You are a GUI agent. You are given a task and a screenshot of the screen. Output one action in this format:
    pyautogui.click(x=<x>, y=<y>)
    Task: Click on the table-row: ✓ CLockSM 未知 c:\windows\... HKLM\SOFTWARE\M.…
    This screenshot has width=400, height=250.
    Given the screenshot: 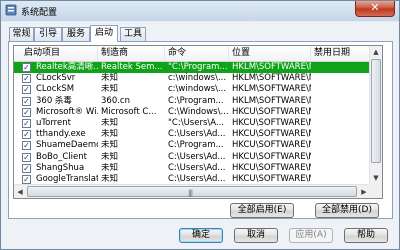 What is the action you would take?
    pyautogui.click(x=192, y=89)
    